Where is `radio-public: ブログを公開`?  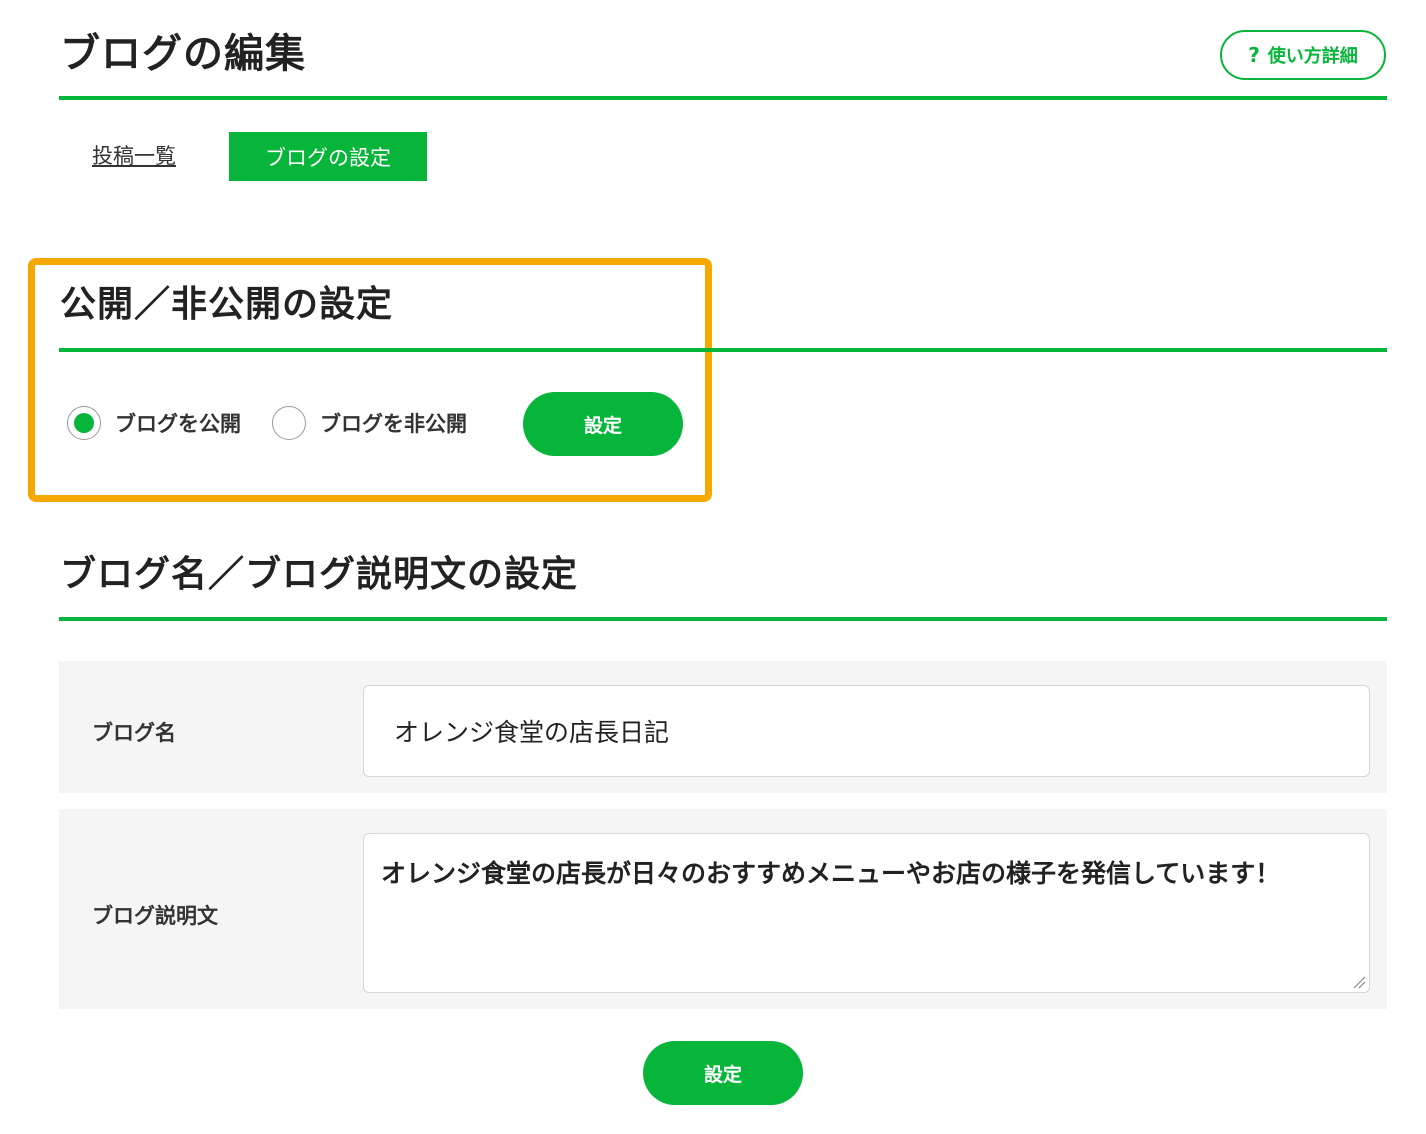 radio-public: ブログを公開 is located at coordinates (154, 423).